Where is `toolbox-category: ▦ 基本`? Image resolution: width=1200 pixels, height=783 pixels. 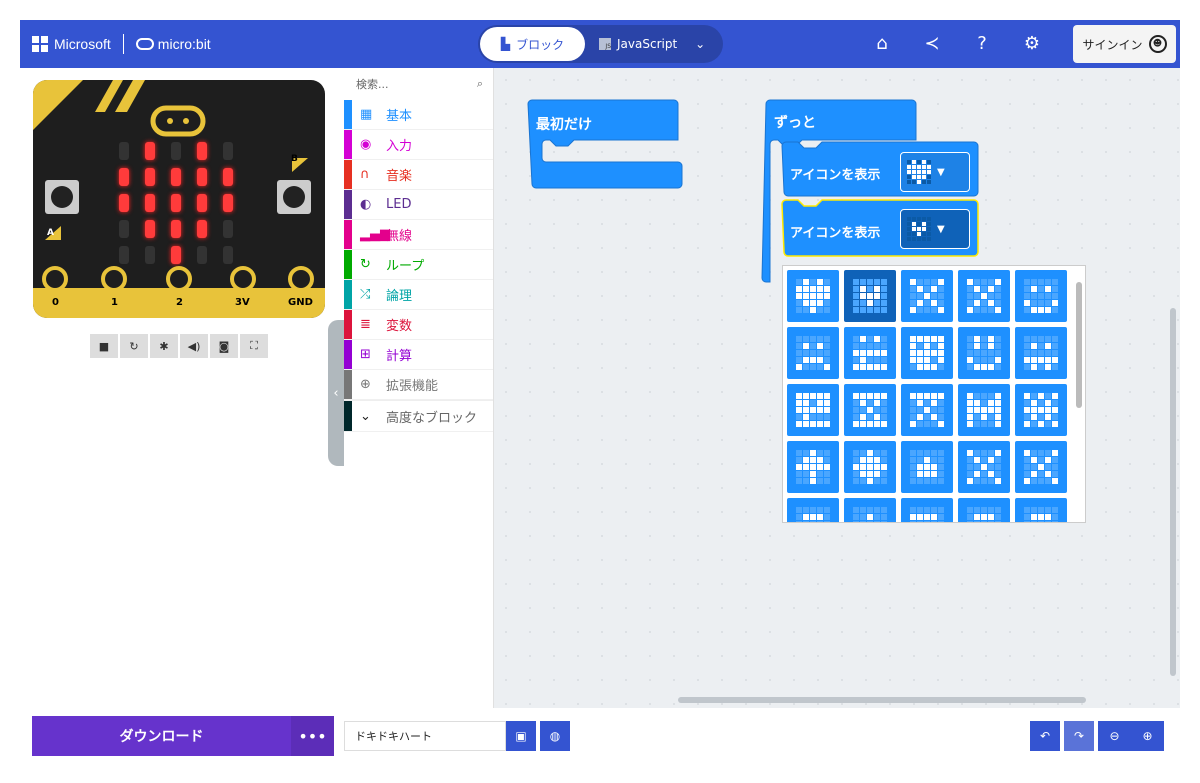
toolbox-category: ▦ 基本 is located at coordinates (418, 115).